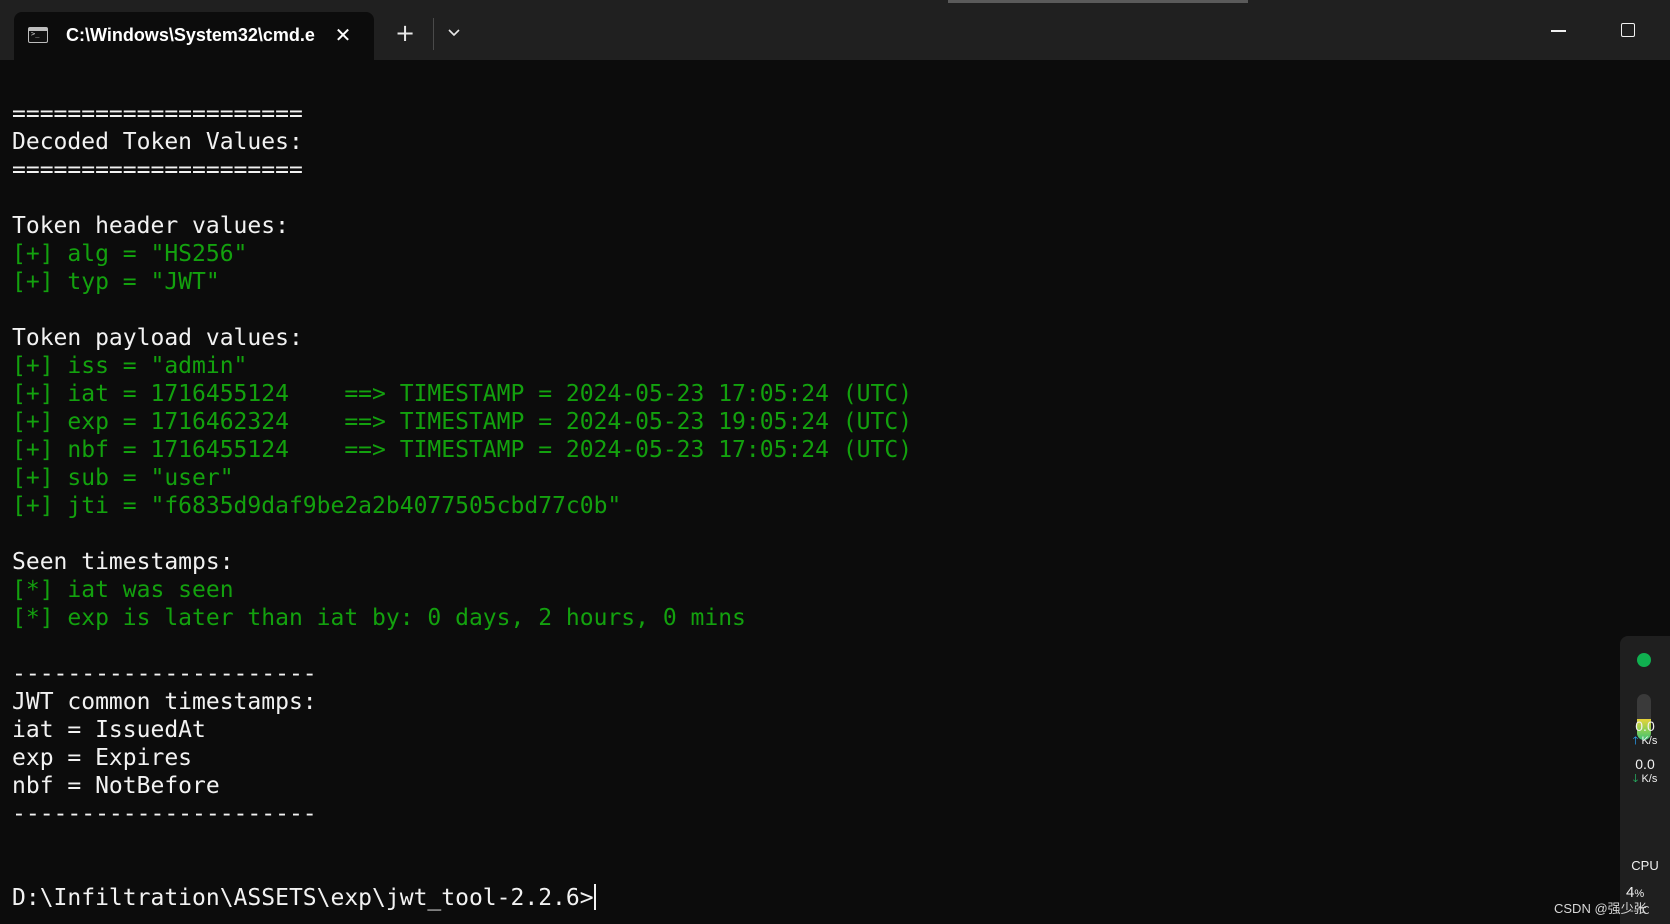  Describe the element at coordinates (433, 34) in the screenshot. I see `tab-divider` at that location.